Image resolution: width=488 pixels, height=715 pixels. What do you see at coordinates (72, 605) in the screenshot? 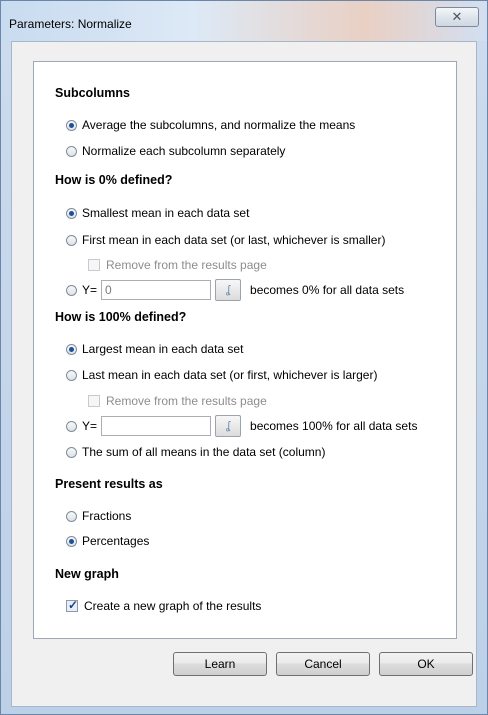
I see `checkbox-checked` at bounding box center [72, 605].